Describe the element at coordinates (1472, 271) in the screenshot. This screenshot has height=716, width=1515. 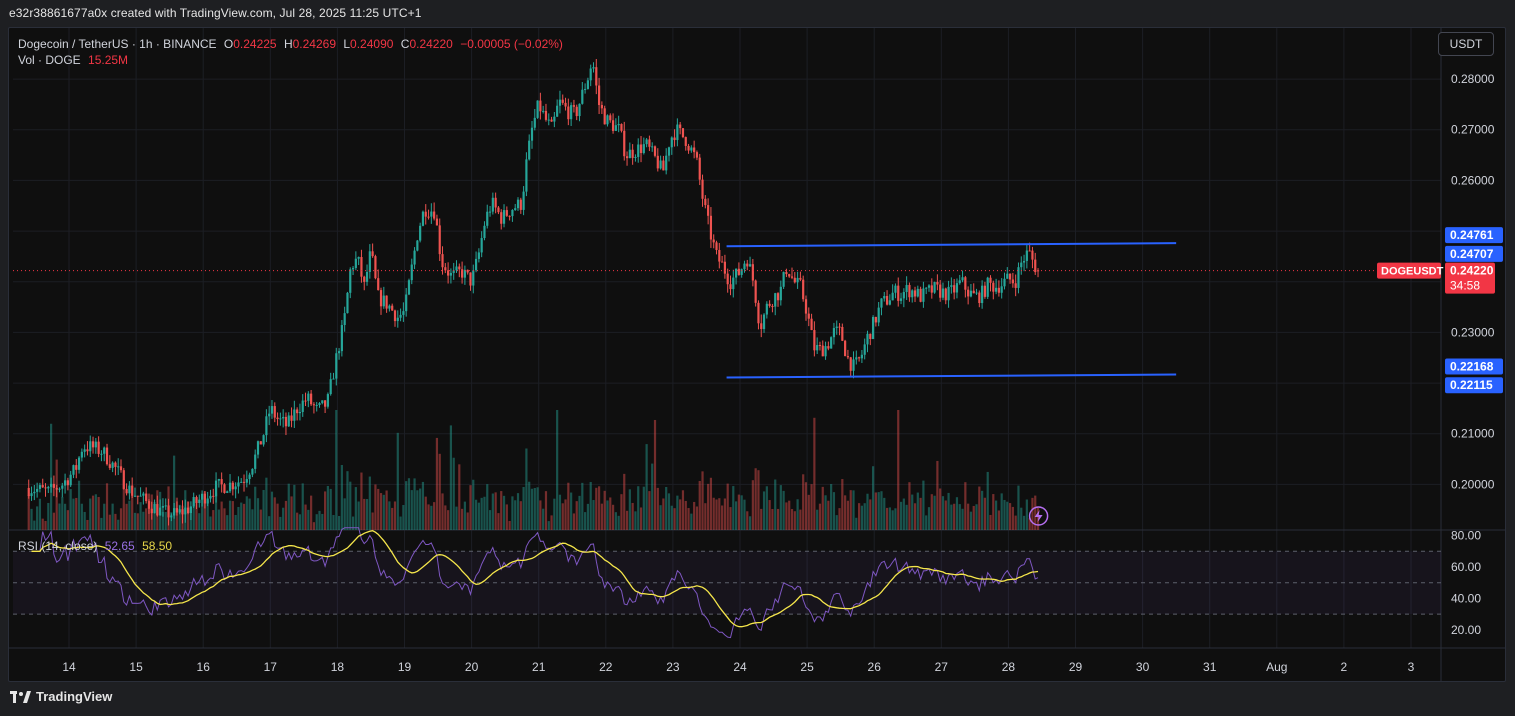
I see `last-price-value: 0.24220` at that location.